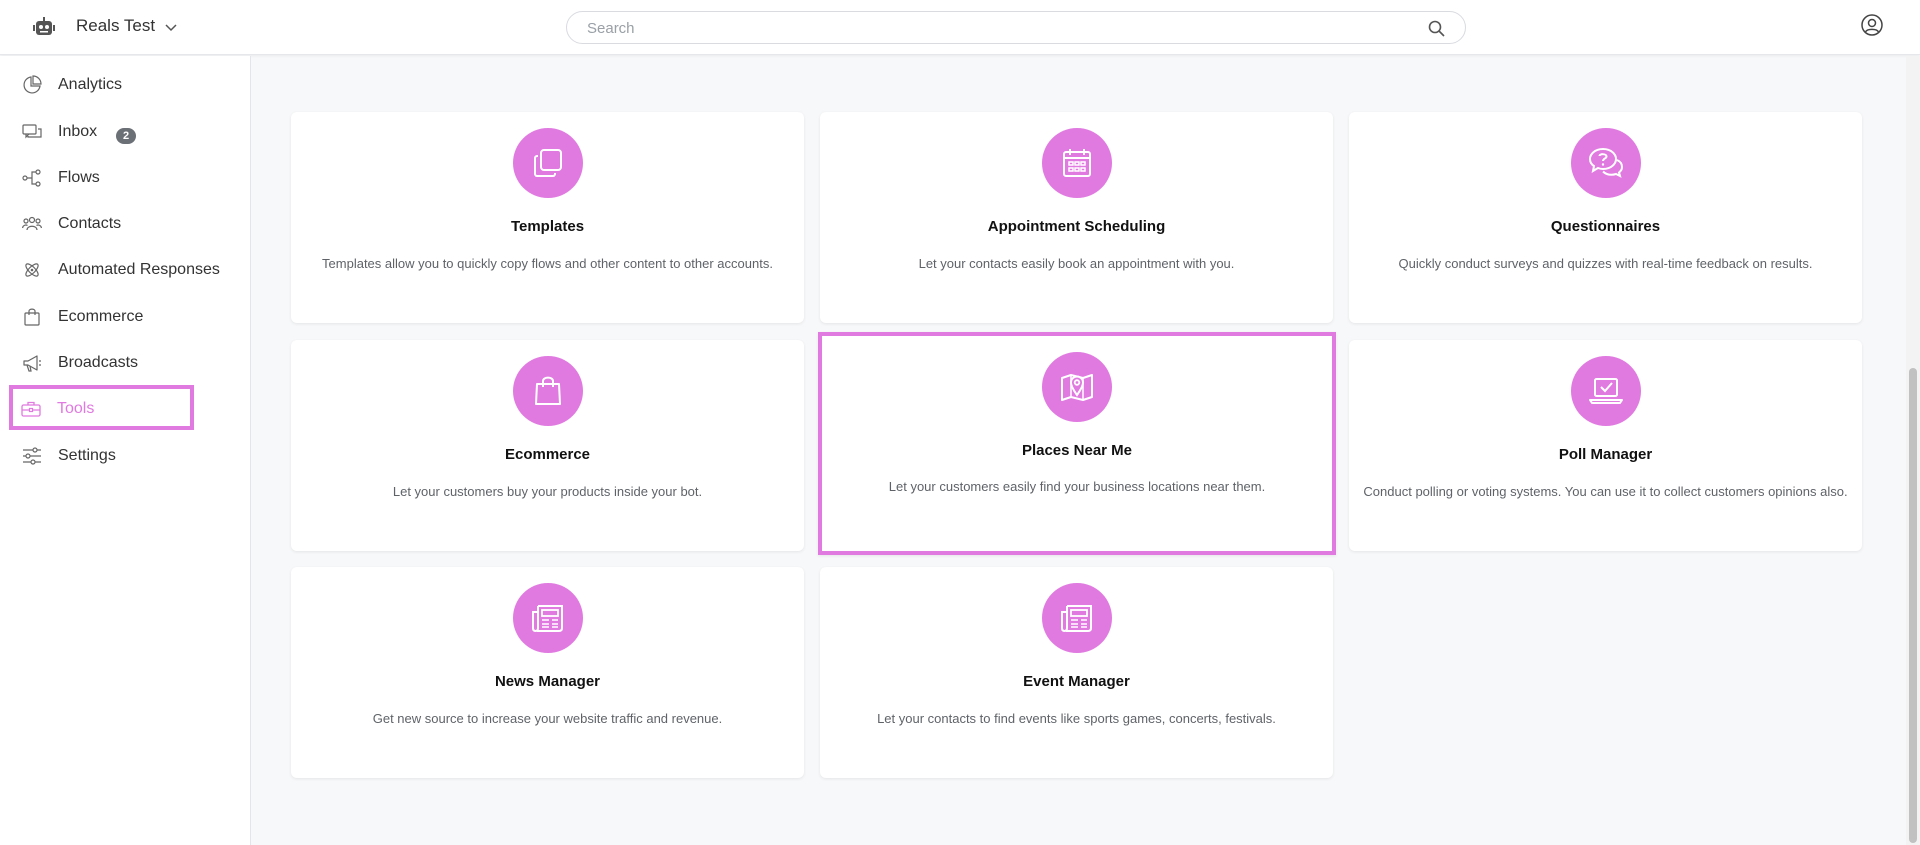  Describe the element at coordinates (31, 178) in the screenshot. I see `flows-icon` at that location.